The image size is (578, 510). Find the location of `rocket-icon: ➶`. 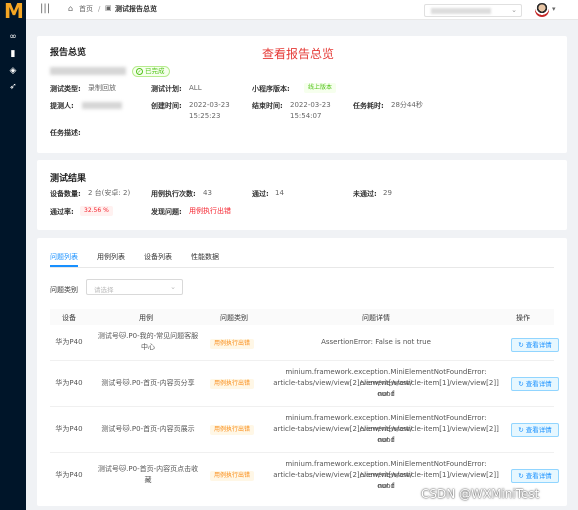

rocket-icon: ➶ is located at coordinates (13, 87).